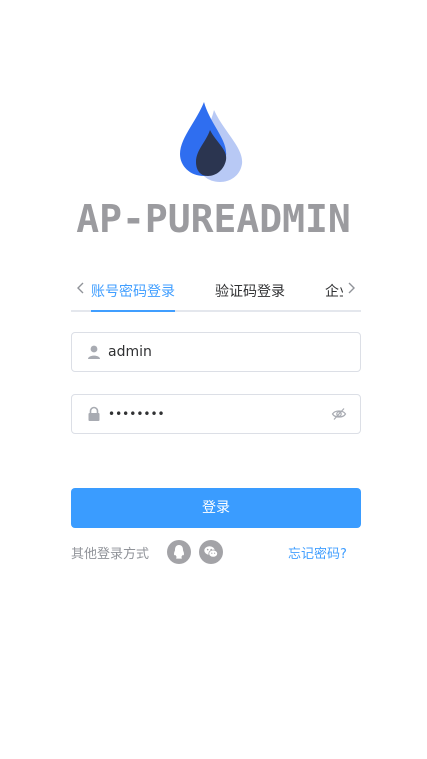 This screenshot has width=427, height=759. I want to click on tab-wecom-login: 企业微信登录, so click(334, 291).